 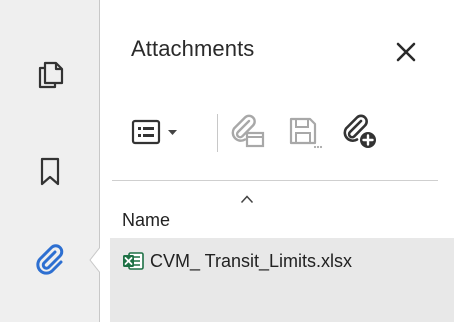 What do you see at coordinates (217, 133) in the screenshot?
I see `toolbar-separator` at bounding box center [217, 133].